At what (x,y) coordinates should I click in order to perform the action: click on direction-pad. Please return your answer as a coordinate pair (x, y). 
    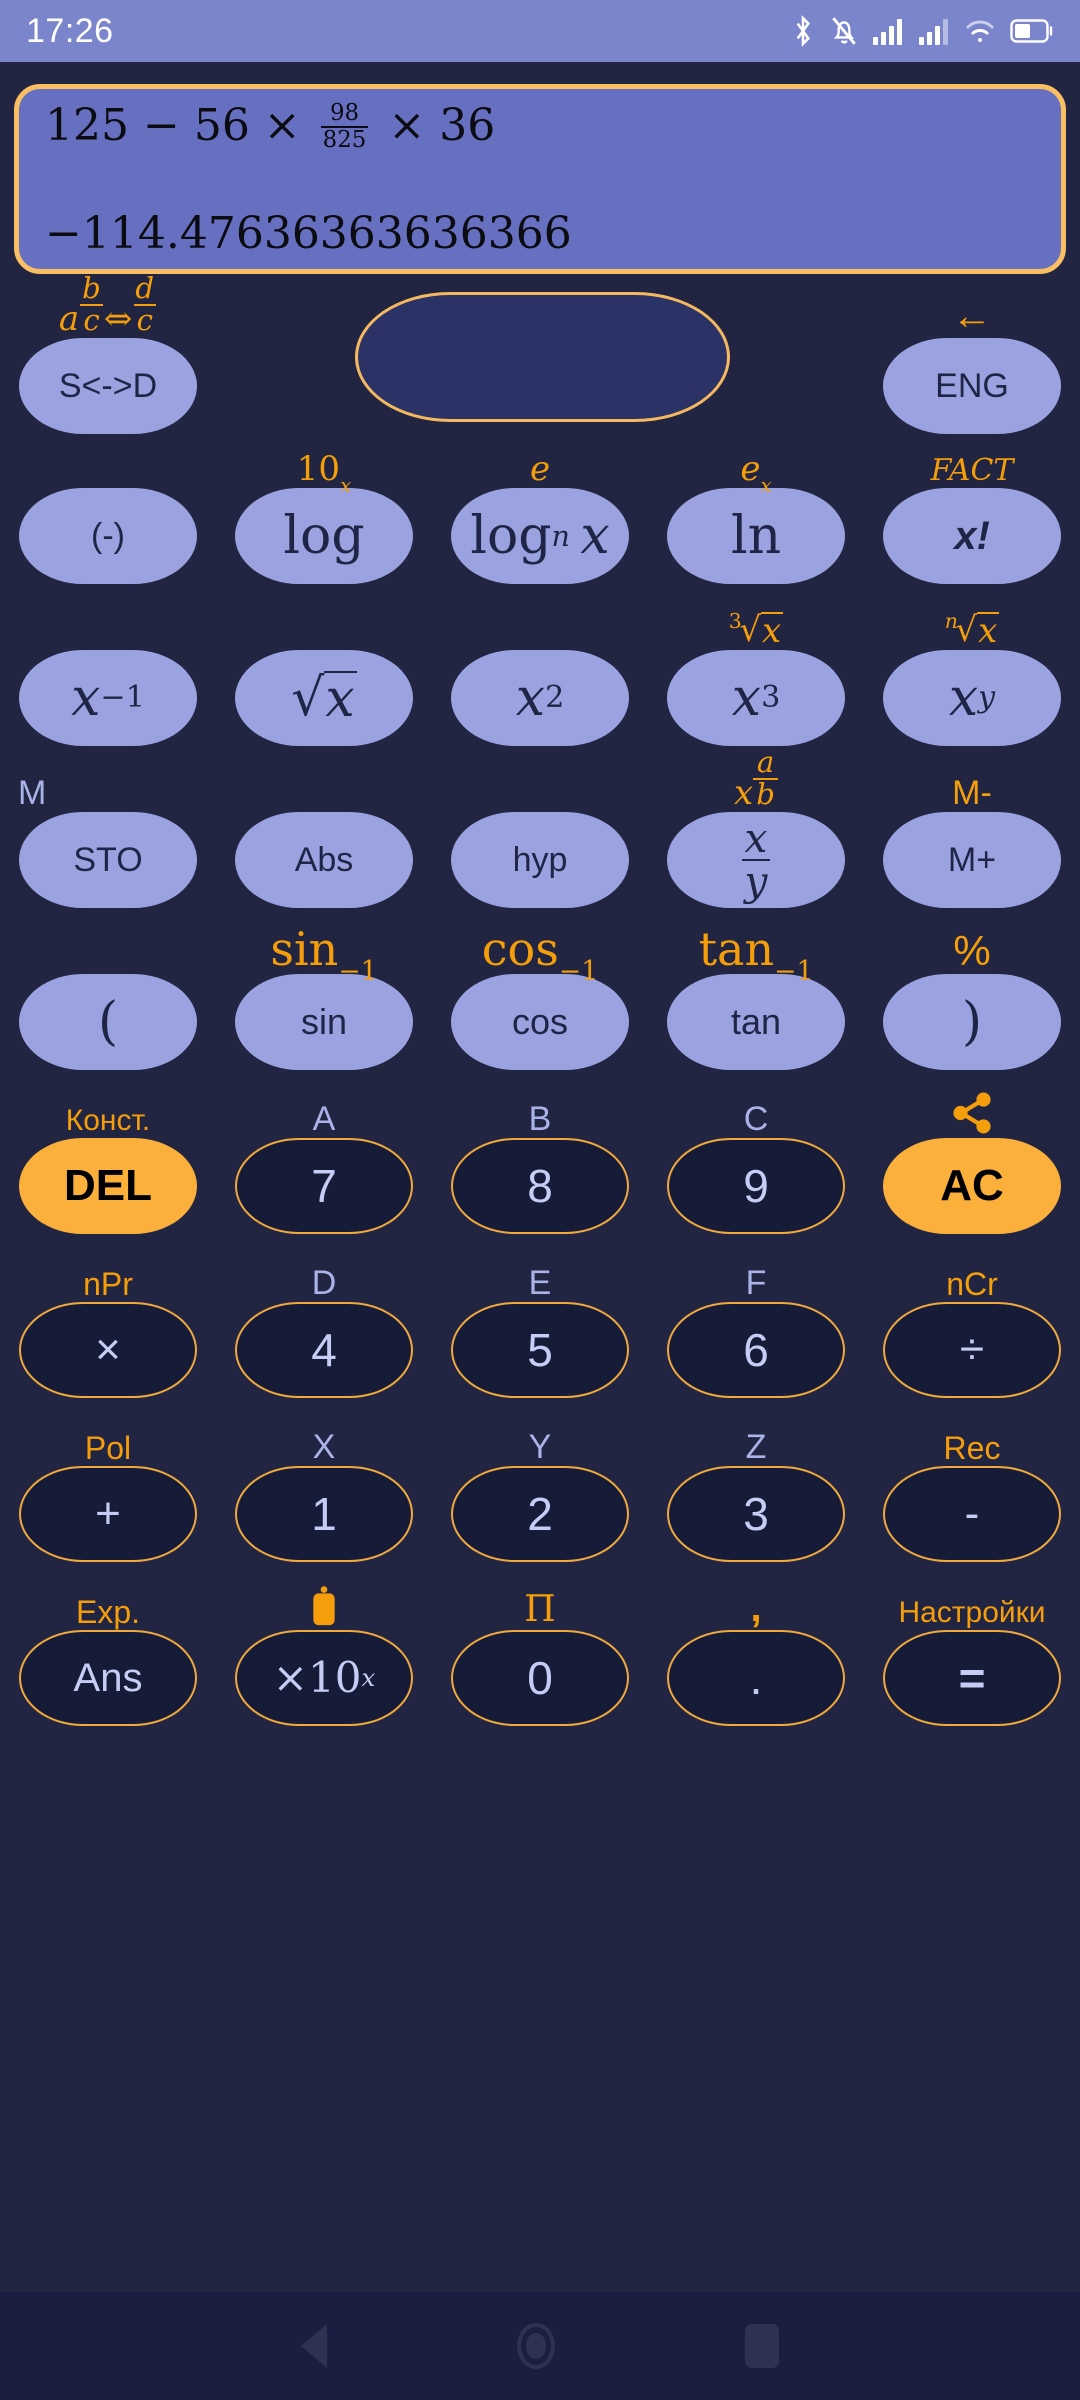
    Looking at the image, I should click on (542, 357).